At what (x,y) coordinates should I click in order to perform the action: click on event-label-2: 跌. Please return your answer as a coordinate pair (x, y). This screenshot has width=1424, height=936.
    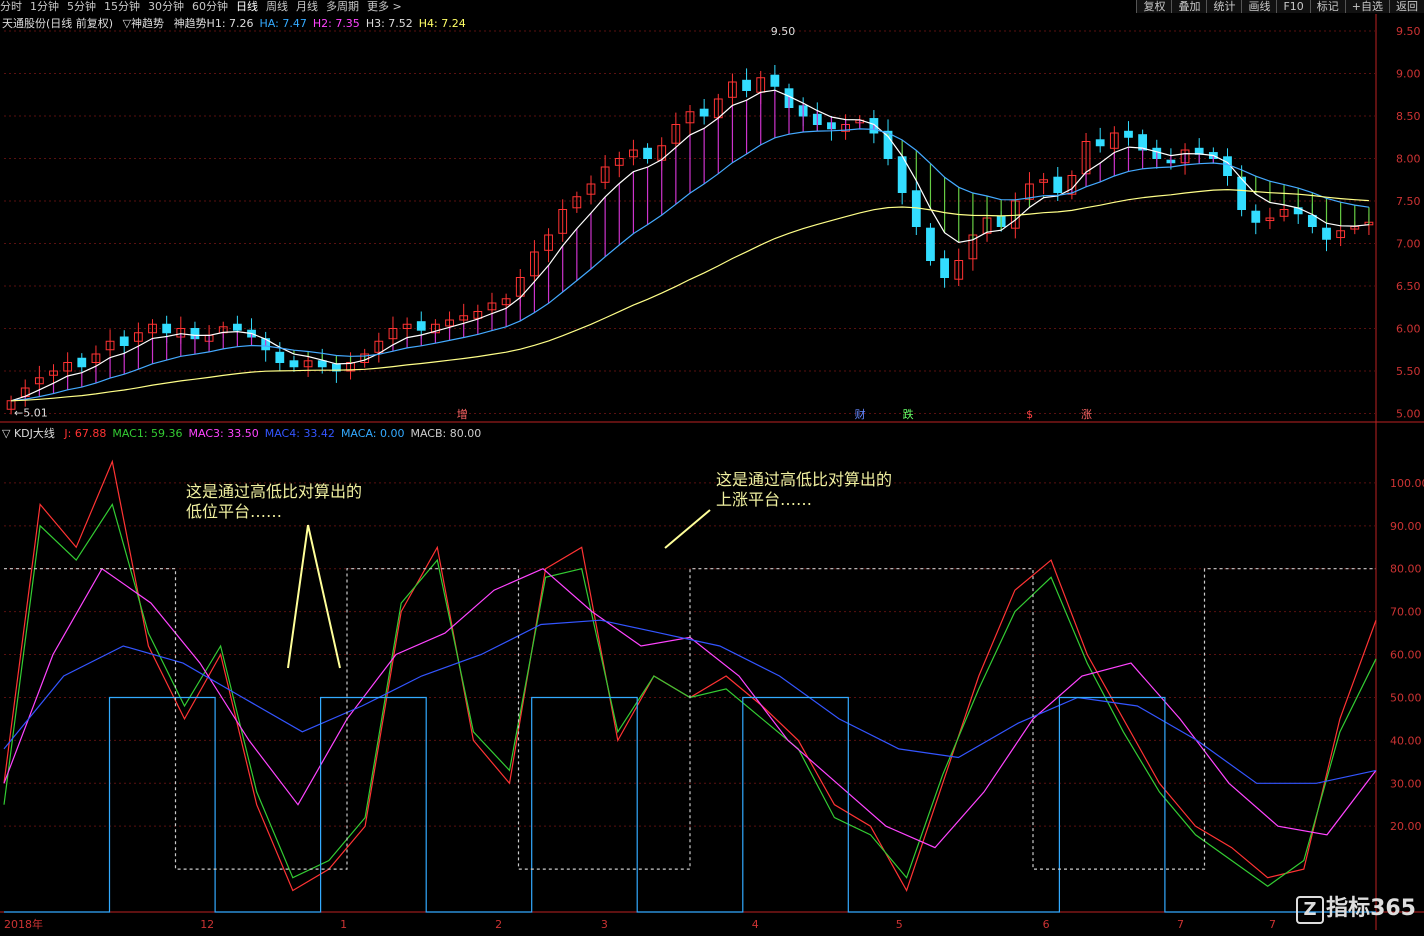
    Looking at the image, I should click on (908, 414).